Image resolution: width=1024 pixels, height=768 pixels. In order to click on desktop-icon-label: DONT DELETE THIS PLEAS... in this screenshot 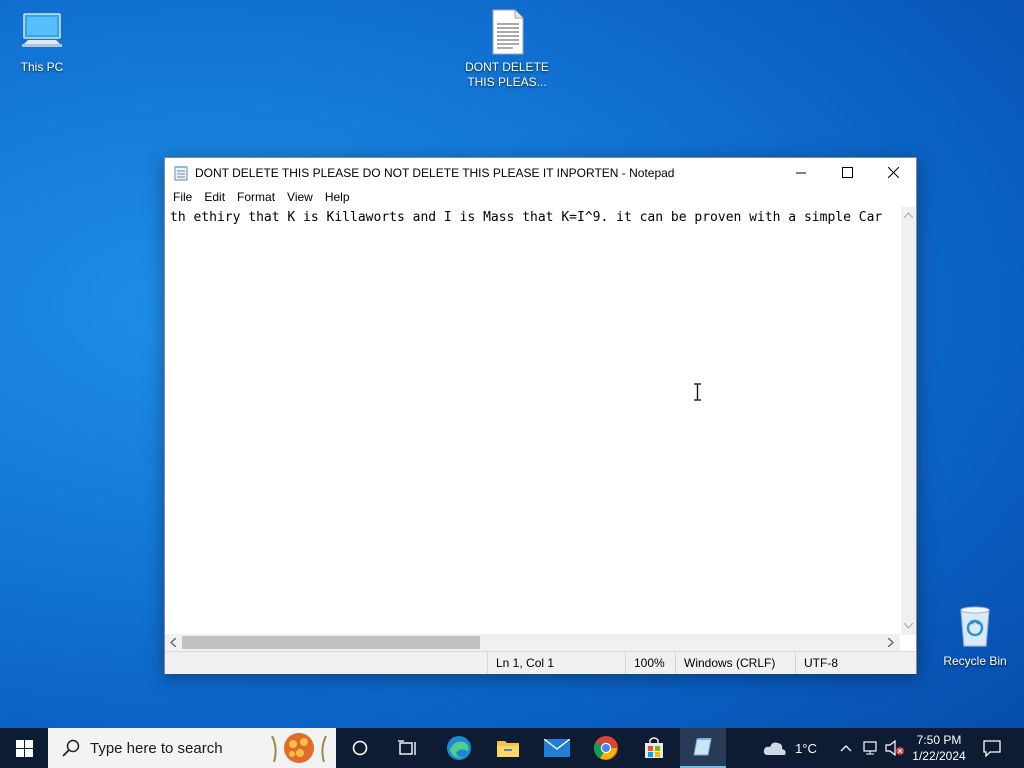, I will do `click(507, 74)`.